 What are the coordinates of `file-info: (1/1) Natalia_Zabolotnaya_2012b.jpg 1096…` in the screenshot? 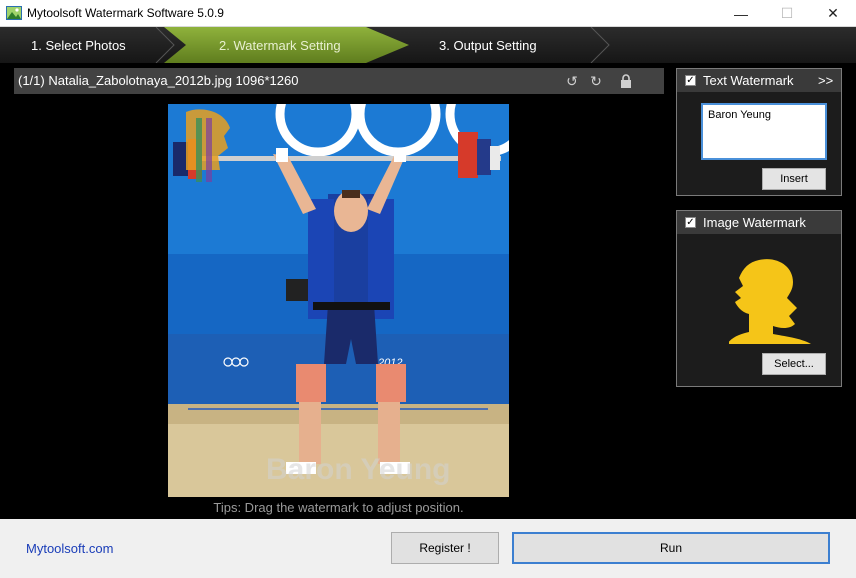 It's located at (158, 80).